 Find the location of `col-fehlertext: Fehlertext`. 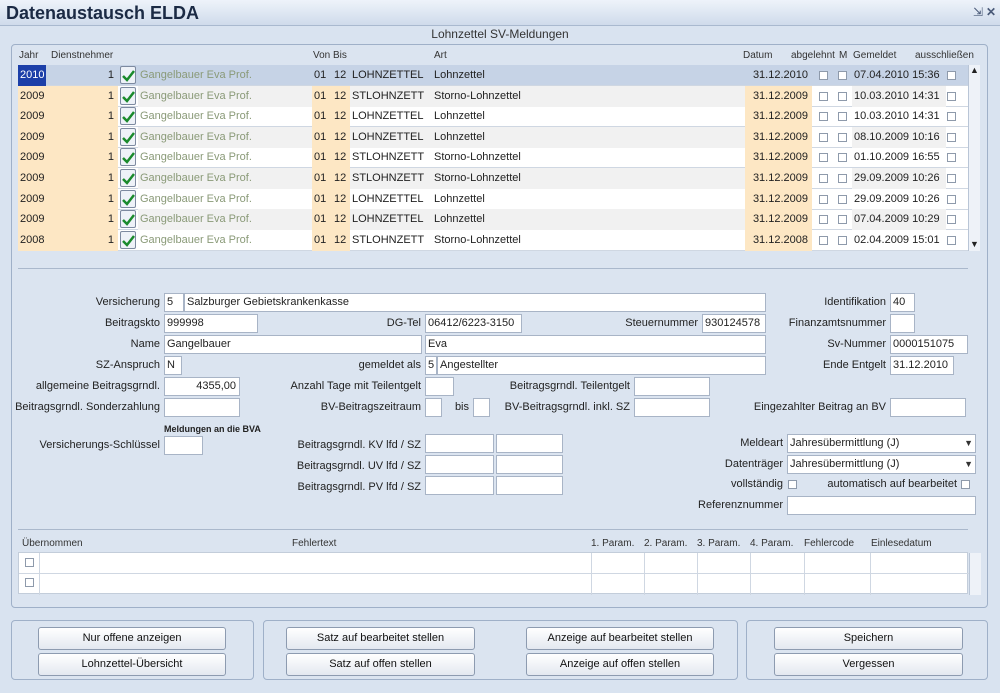

col-fehlertext: Fehlertext is located at coordinates (314, 543).